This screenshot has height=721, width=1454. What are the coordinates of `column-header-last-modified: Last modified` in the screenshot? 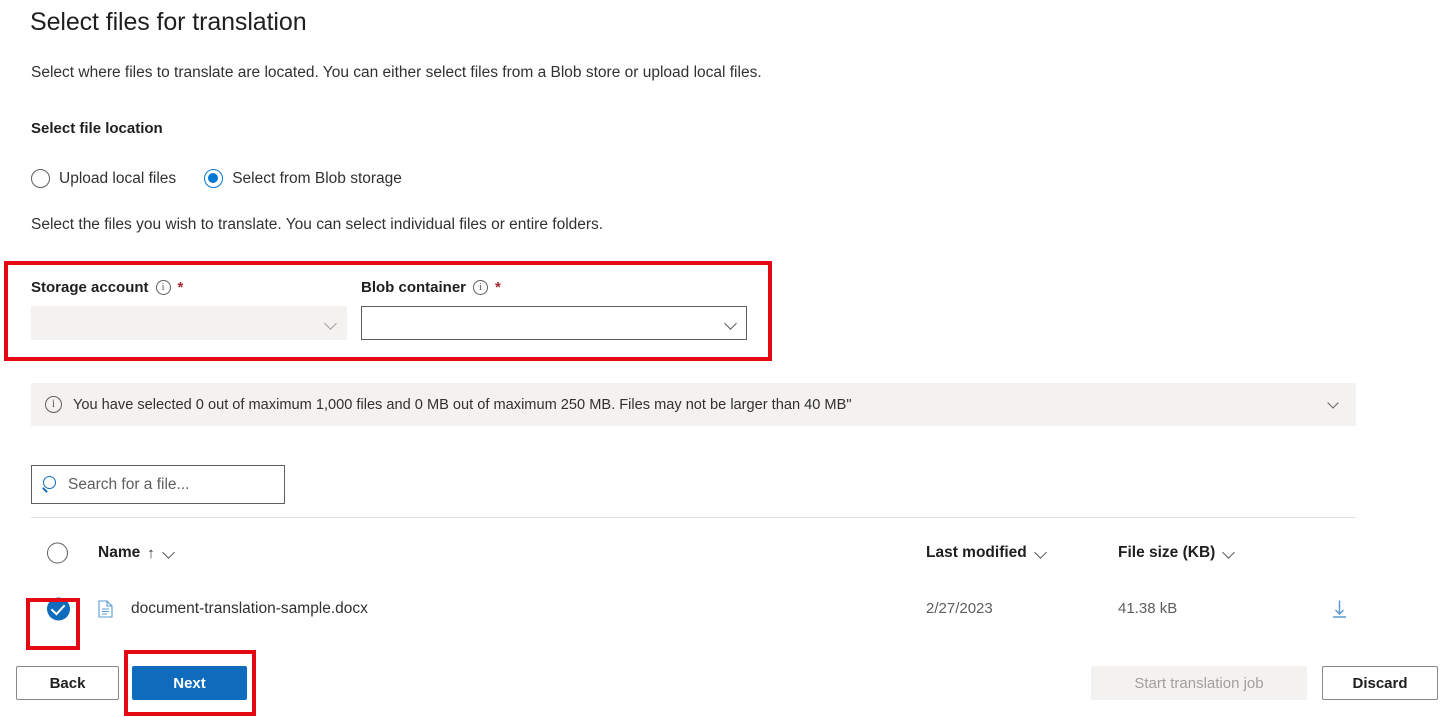 It's located at (987, 553).